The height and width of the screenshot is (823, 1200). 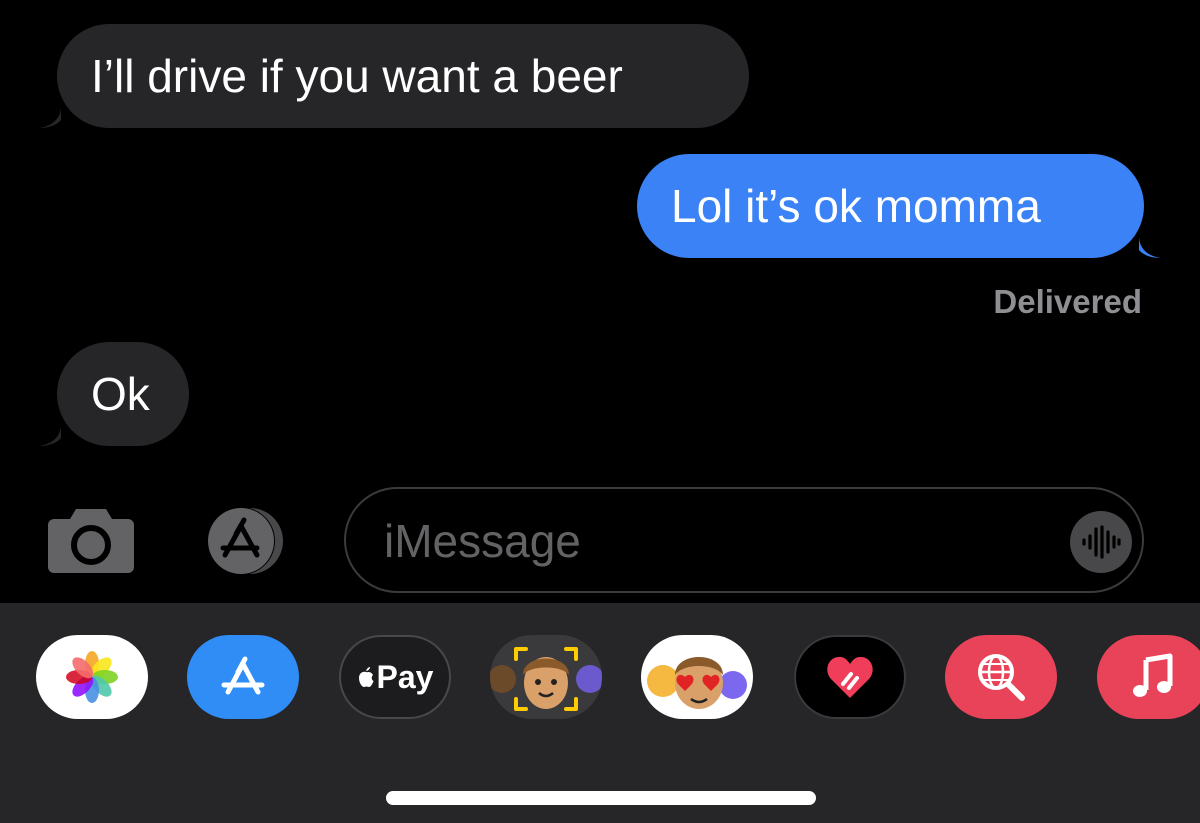 What do you see at coordinates (357, 76) in the screenshot?
I see `message-text: I’ll drive if you want a beer` at bounding box center [357, 76].